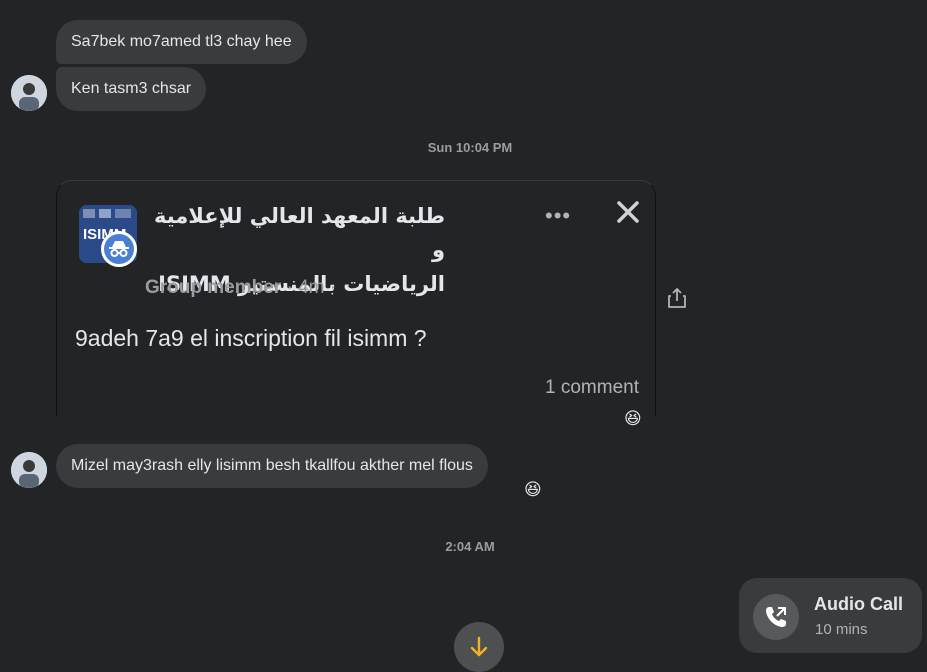 Image resolution: width=927 pixels, height=672 pixels. Describe the element at coordinates (251, 338) in the screenshot. I see `post-body: 9adeh 7a9 el inscription fil isimm ?` at that location.